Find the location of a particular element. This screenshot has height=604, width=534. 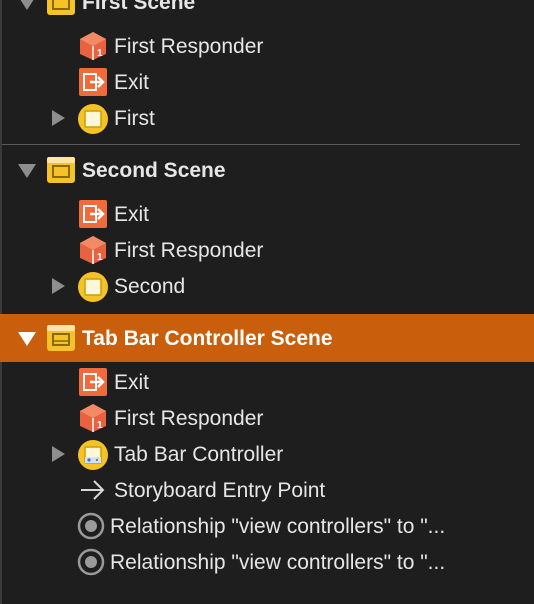

scene-title: First Scene is located at coordinates (139, 7).